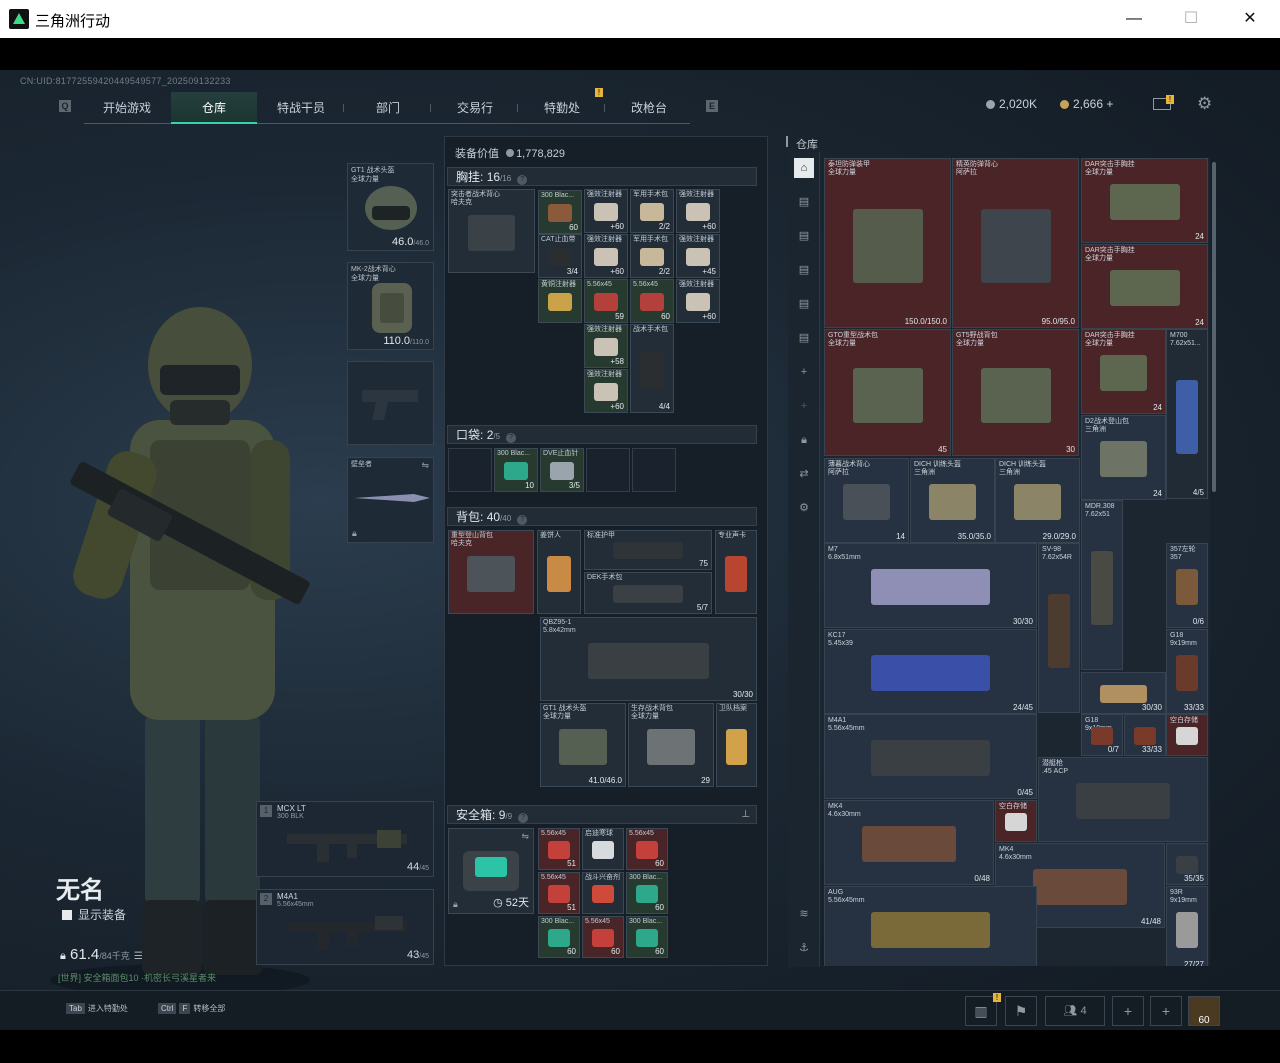 The height and width of the screenshot is (1063, 1280). Describe the element at coordinates (390, 500) in the screenshot. I see `melee-slot: 壁垒者 ⇋ 🔒︎` at that location.